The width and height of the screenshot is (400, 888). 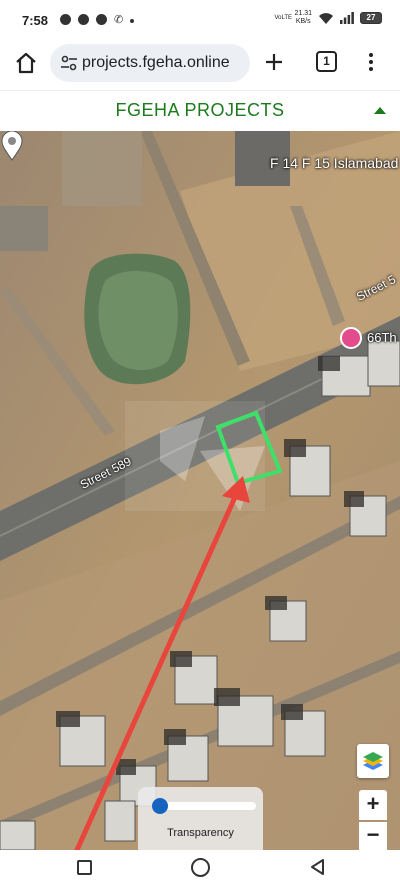 I want to click on new-tab-icon, so click(x=274, y=62).